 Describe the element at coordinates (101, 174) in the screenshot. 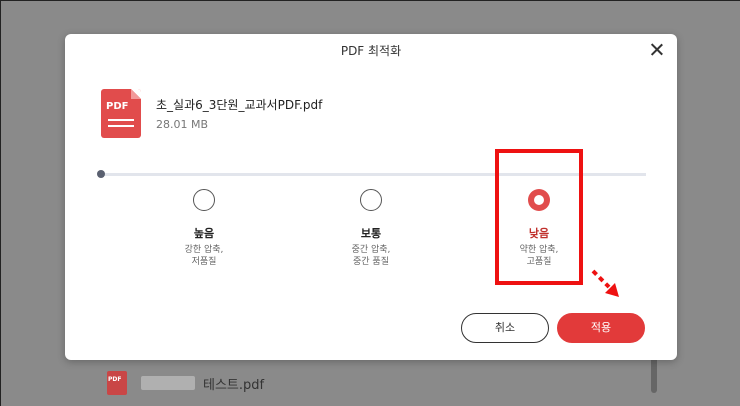

I see `track-start-dot` at that location.